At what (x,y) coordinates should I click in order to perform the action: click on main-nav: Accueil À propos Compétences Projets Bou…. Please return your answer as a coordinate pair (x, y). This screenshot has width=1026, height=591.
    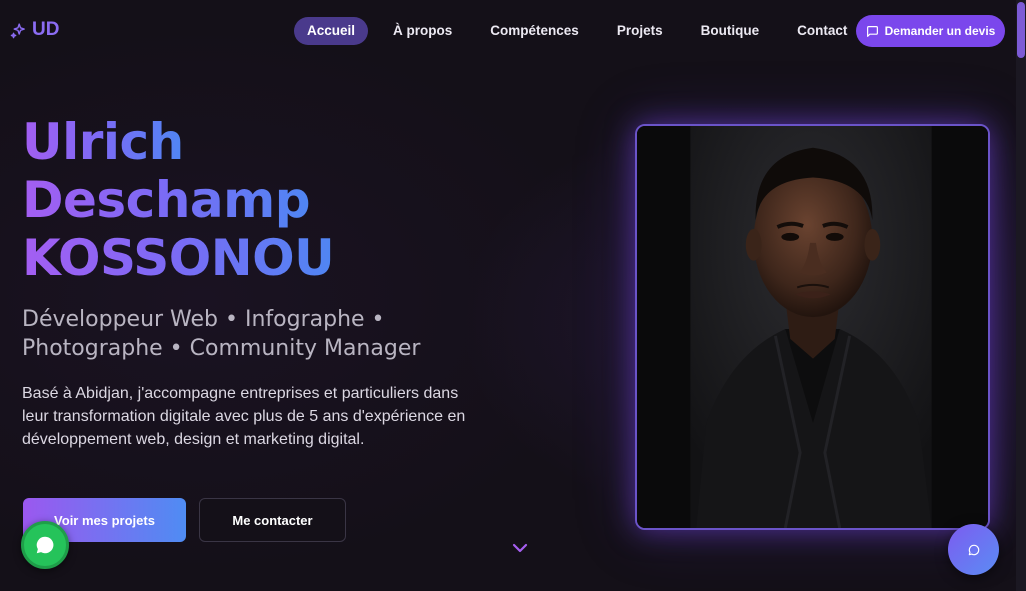
    Looking at the image, I should click on (583, 31).